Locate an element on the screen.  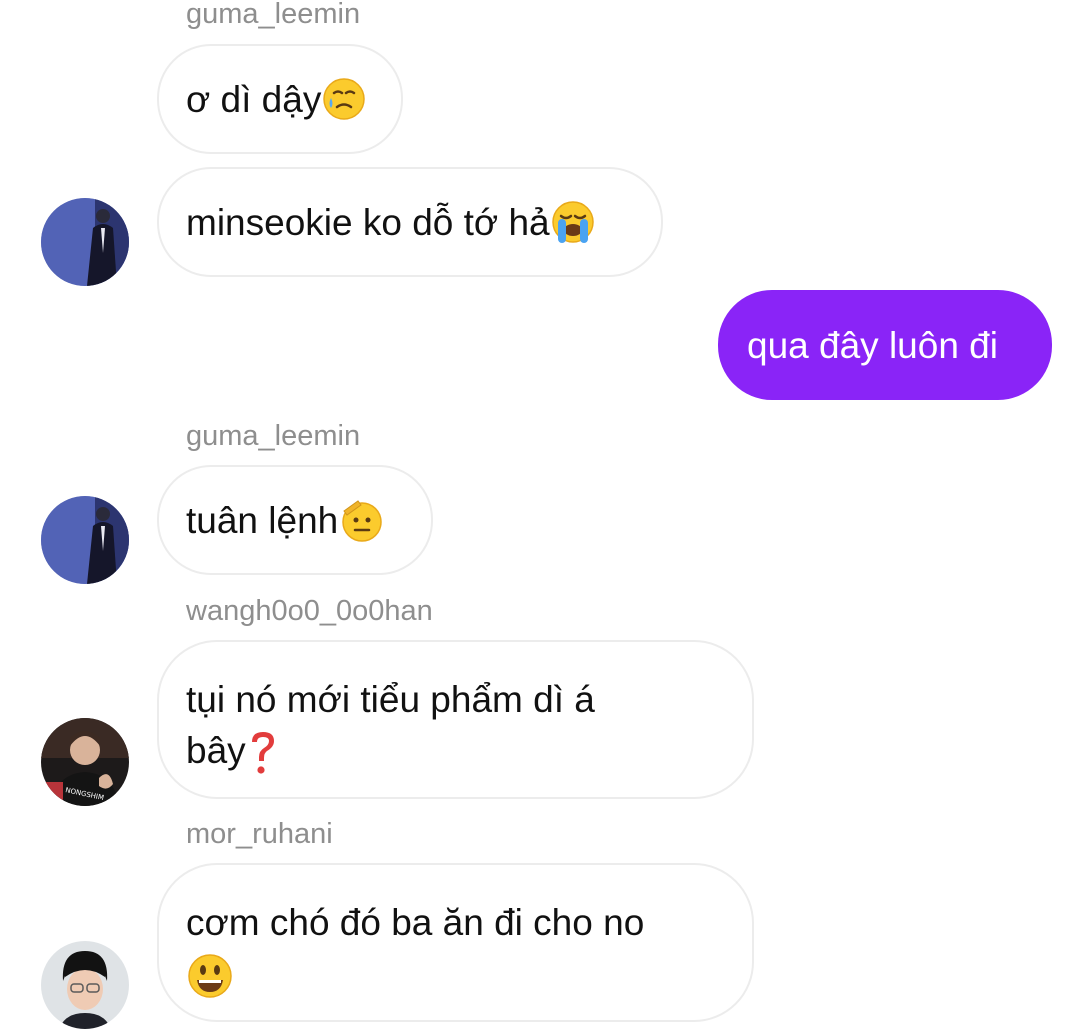
saluting-face-icon is located at coordinates (362, 520).